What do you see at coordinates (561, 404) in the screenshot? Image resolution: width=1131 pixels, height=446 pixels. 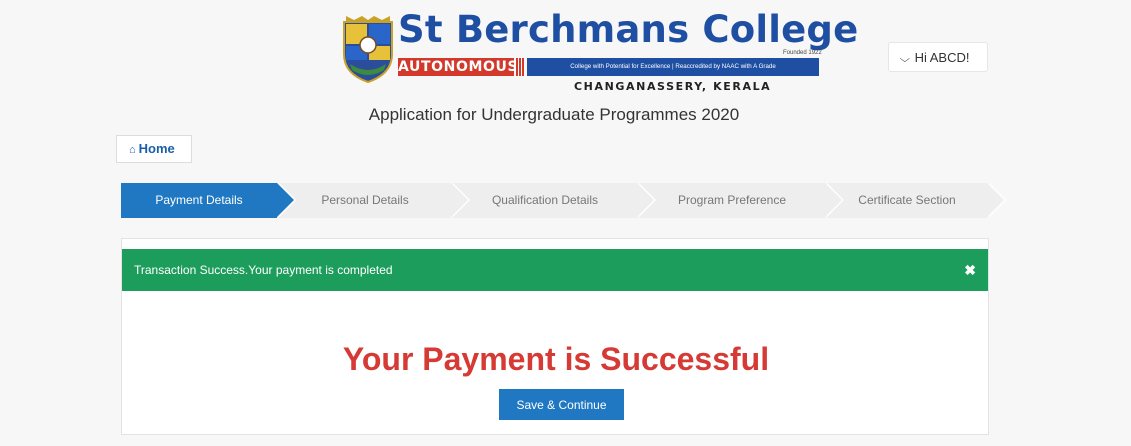 I see `save-continue-button: Save & Continue` at bounding box center [561, 404].